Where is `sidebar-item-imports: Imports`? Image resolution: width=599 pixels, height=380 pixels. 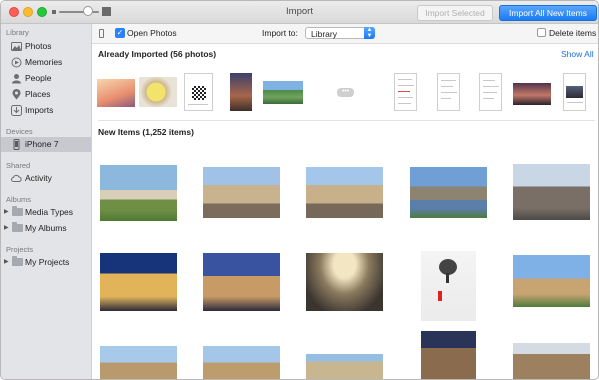 sidebar-item-imports: Imports is located at coordinates (46, 110).